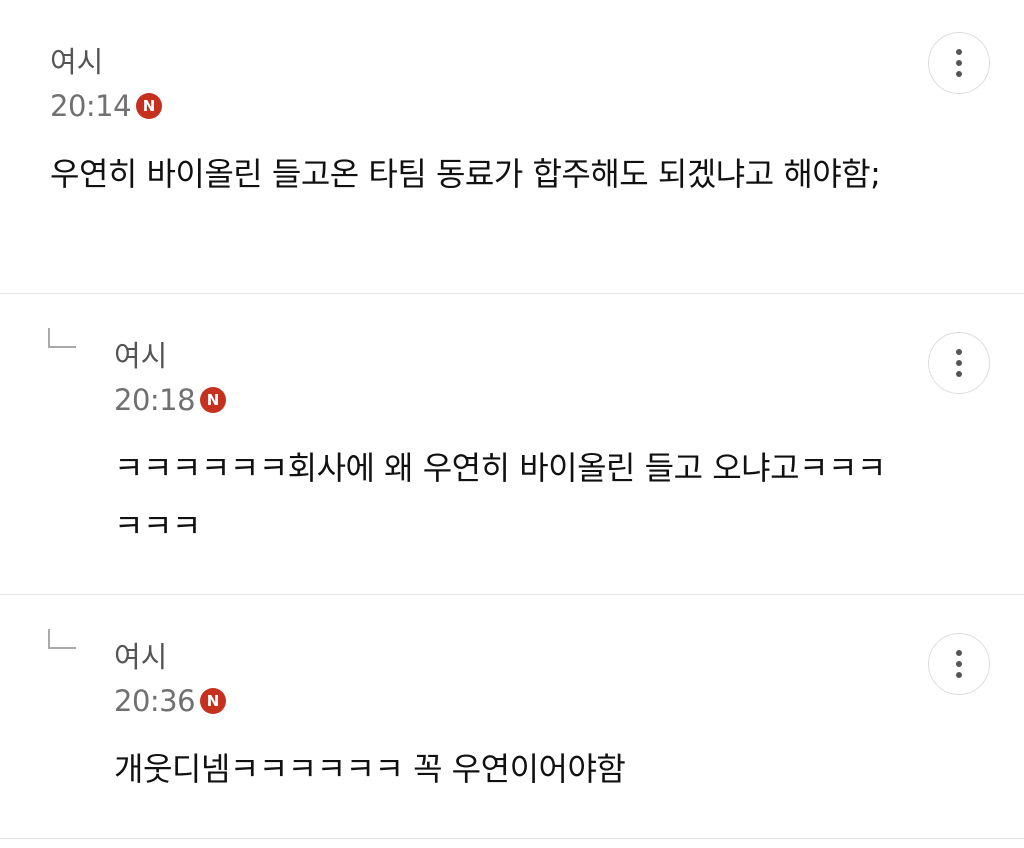 The height and width of the screenshot is (848, 1024). What do you see at coordinates (91, 106) in the screenshot?
I see `comment-time: 20:14` at bounding box center [91, 106].